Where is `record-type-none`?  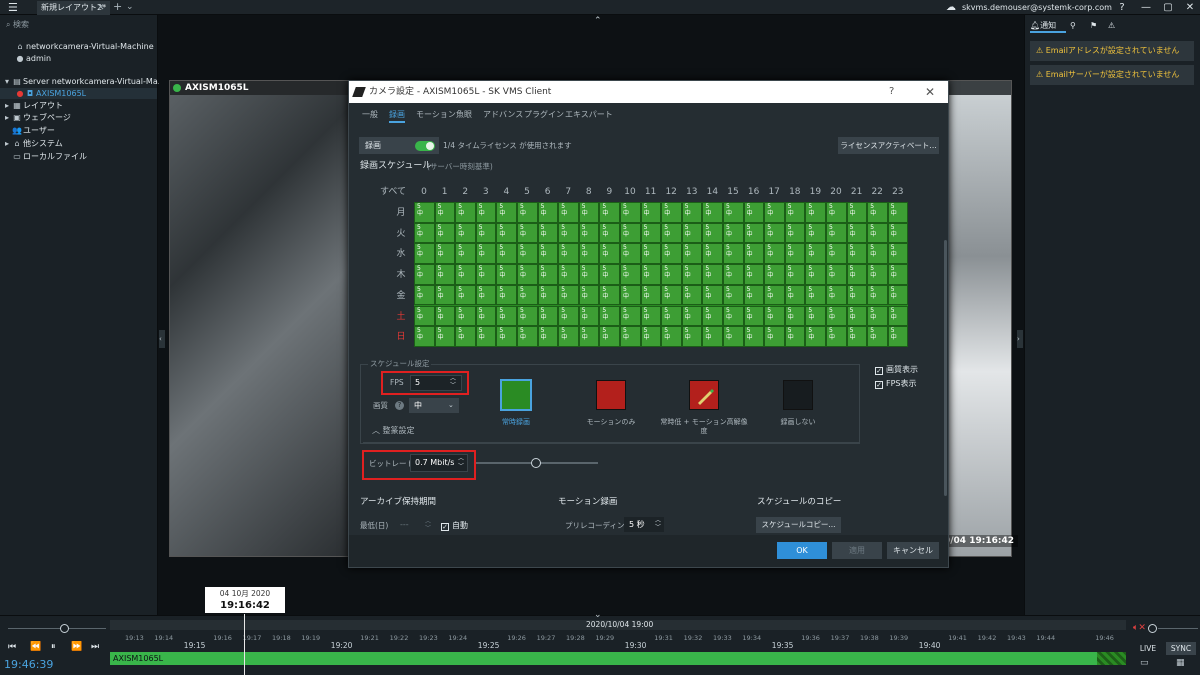
record-type-none is located at coordinates (798, 395).